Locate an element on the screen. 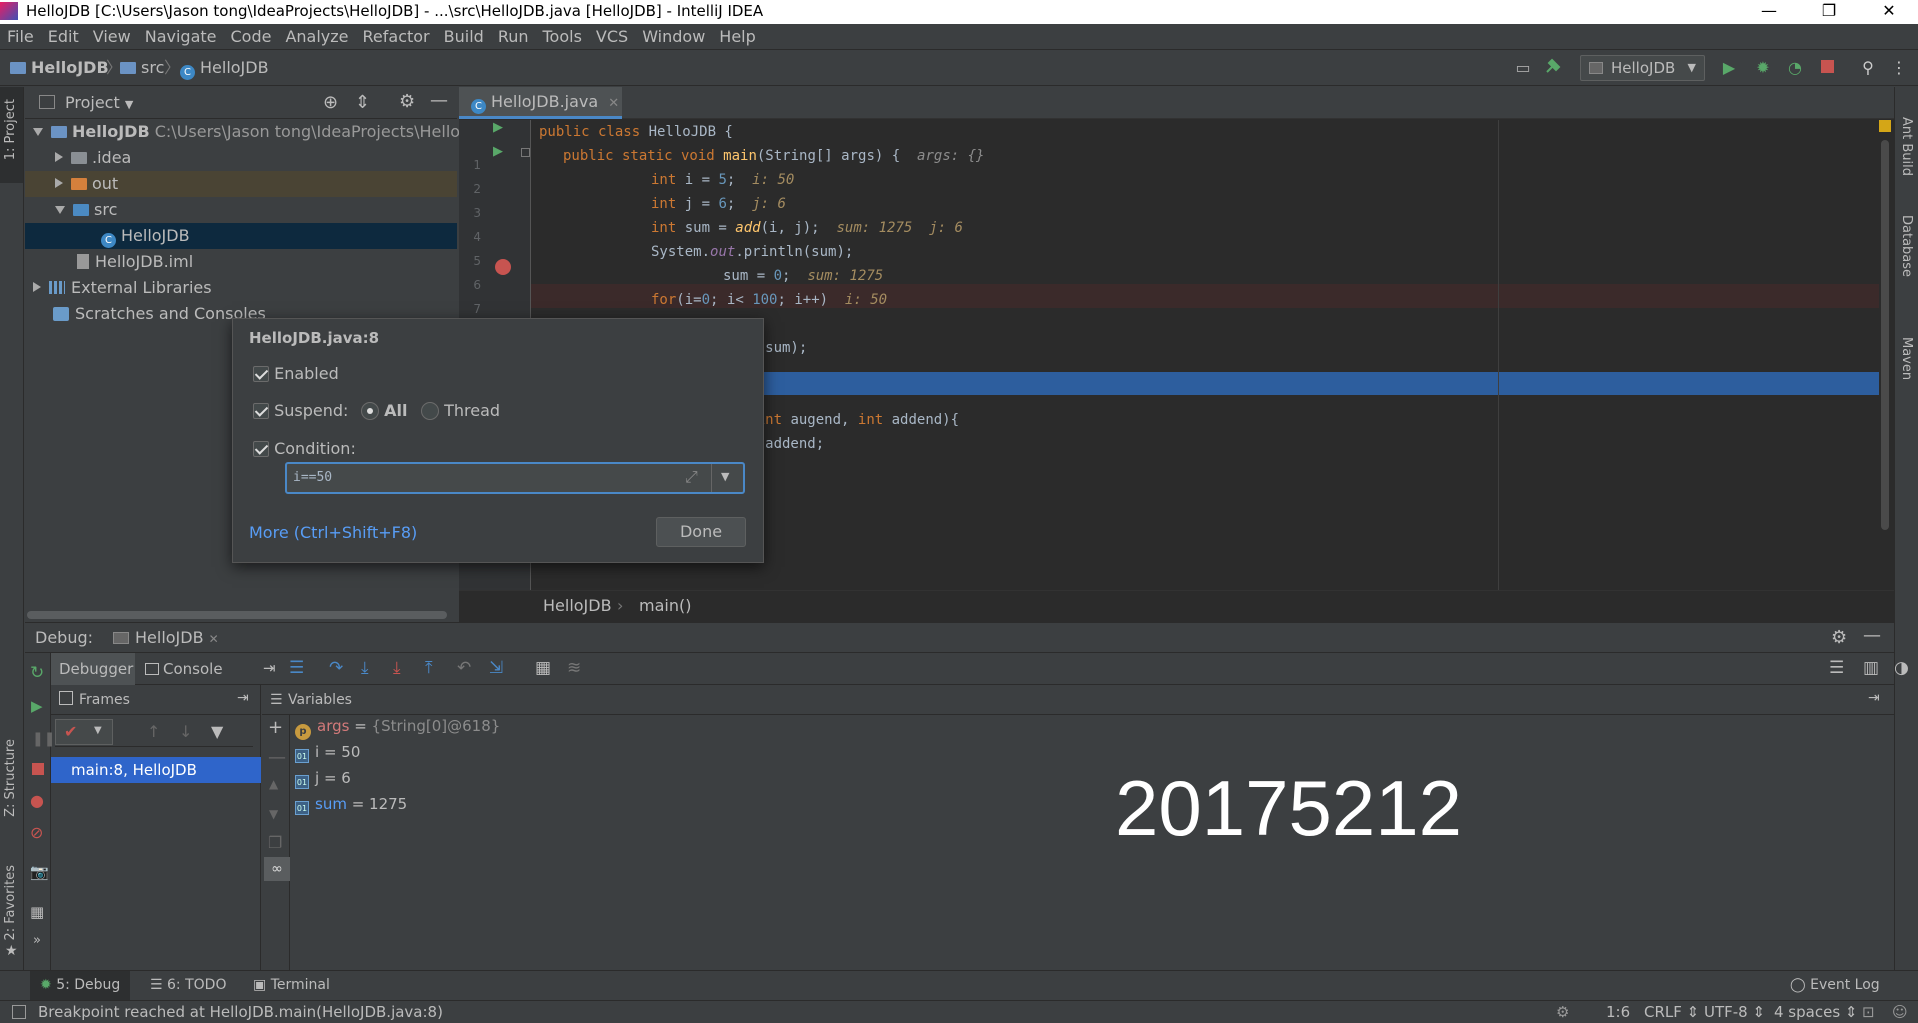  menu-build: Build is located at coordinates (464, 37).